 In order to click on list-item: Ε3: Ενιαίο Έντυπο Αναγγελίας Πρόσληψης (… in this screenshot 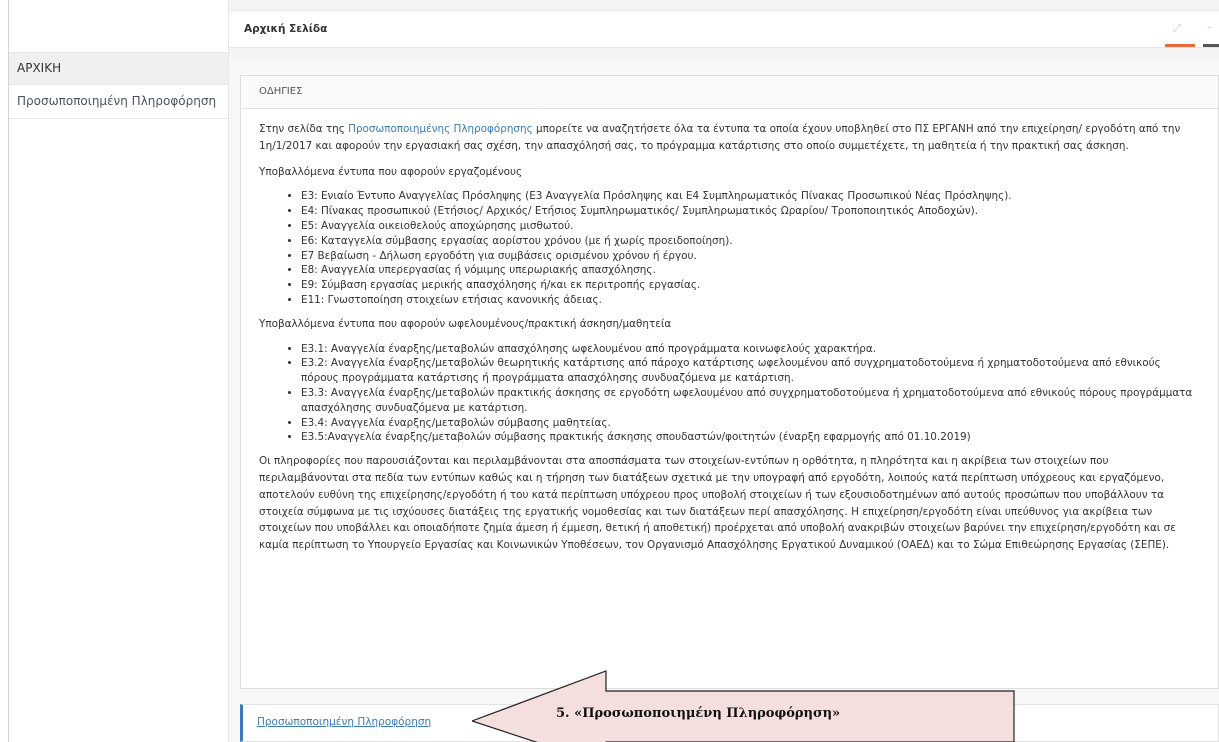, I will do `click(750, 196)`.